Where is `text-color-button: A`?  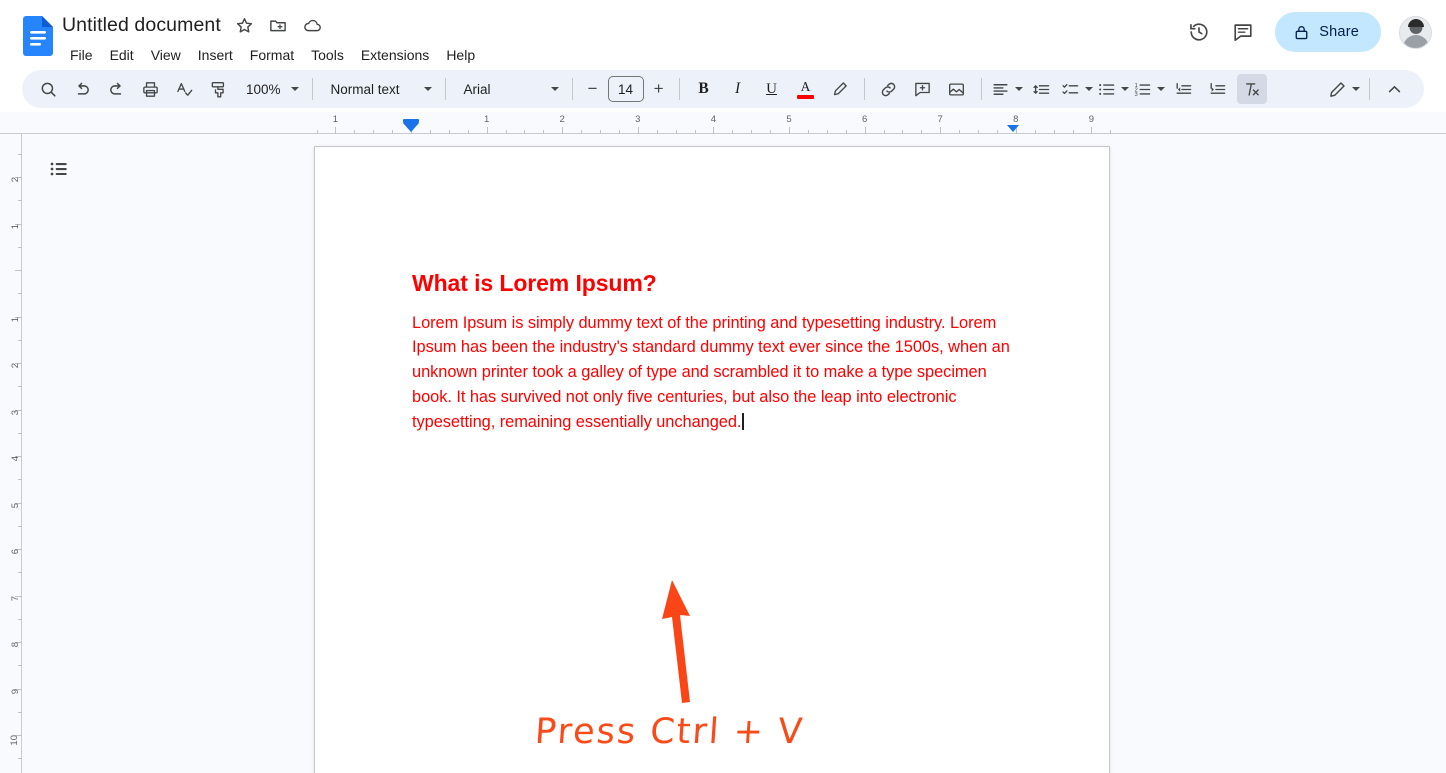 text-color-button: A is located at coordinates (806, 89).